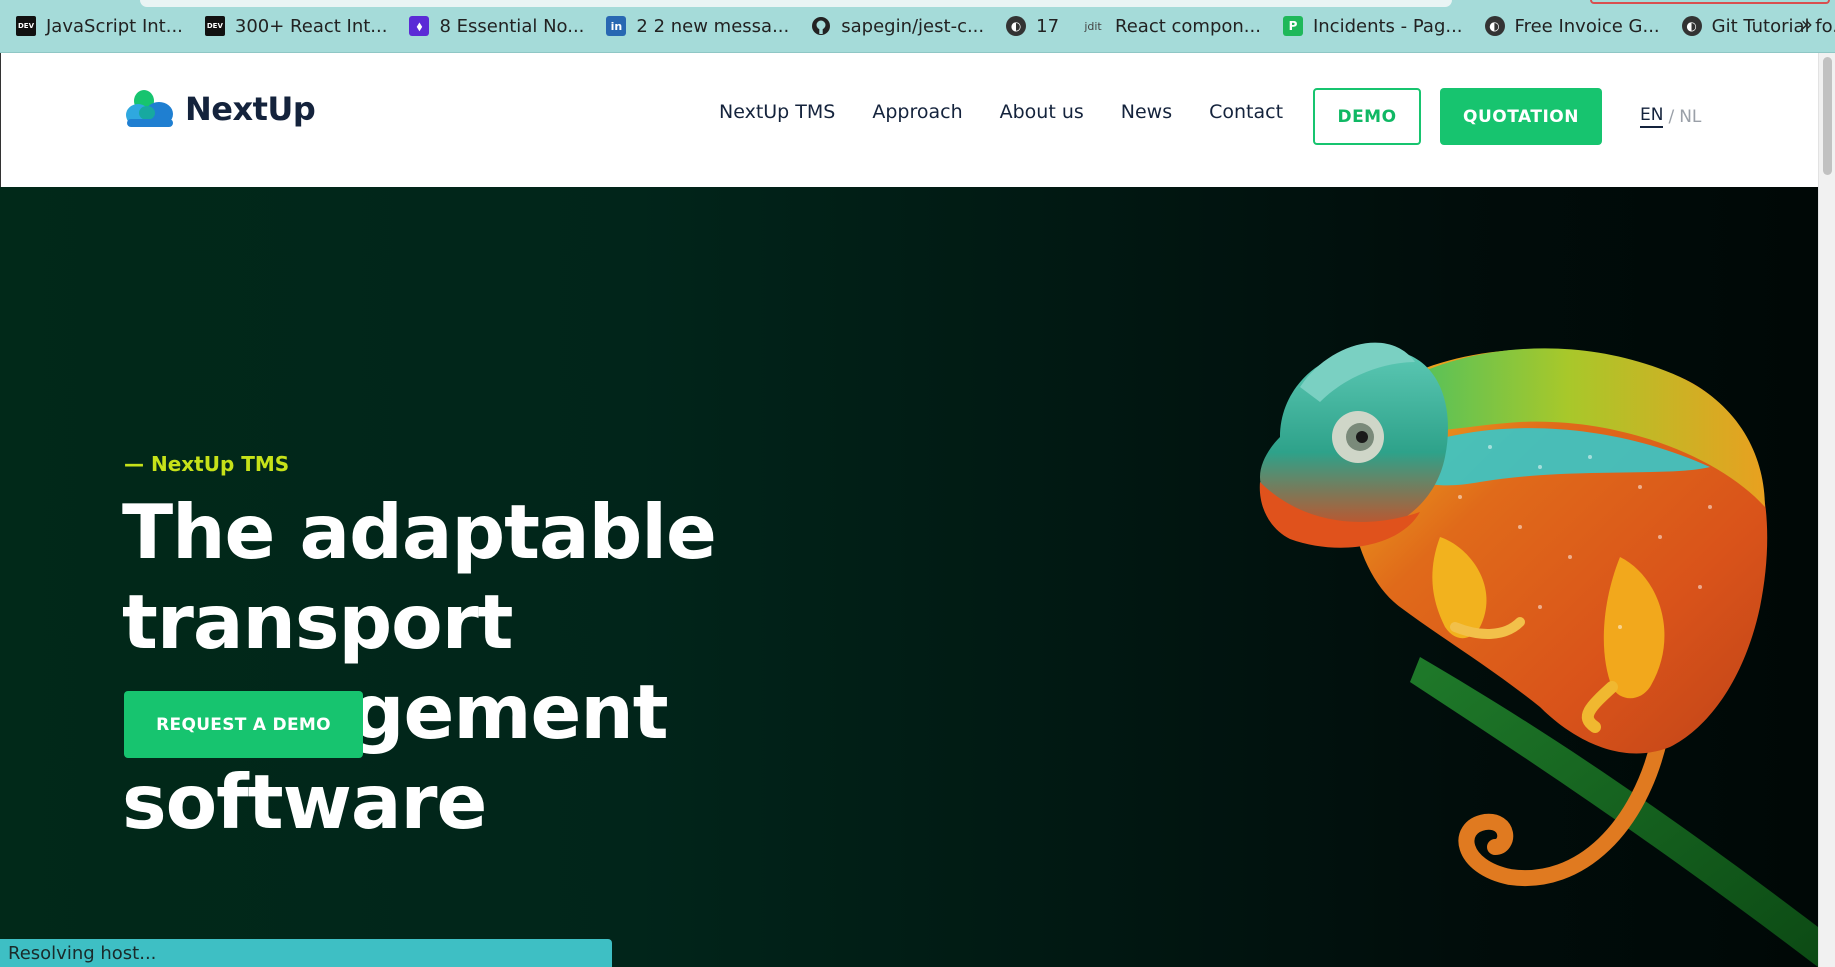 This screenshot has width=1835, height=967. Describe the element at coordinates (1521, 116) in the screenshot. I see `quotation-button: QUOTATION` at that location.